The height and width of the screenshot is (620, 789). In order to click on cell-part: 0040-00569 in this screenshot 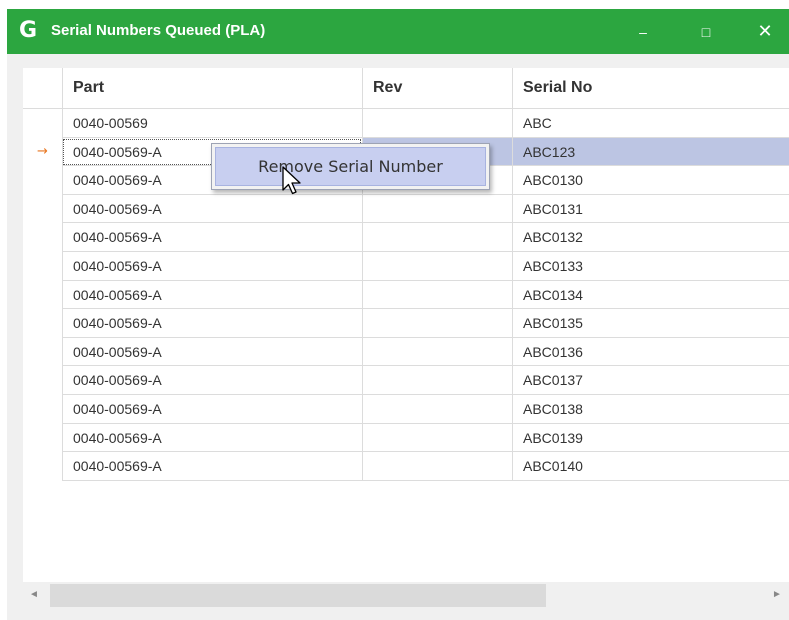, I will do `click(212, 123)`.